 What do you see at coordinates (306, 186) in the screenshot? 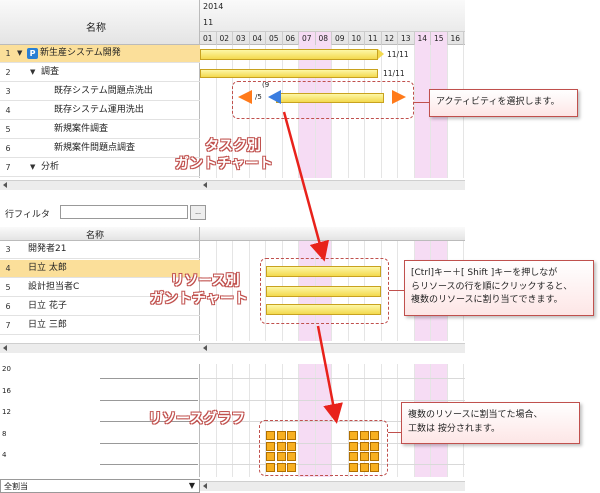
I see `arrow-task-to-resource` at bounding box center [306, 186].